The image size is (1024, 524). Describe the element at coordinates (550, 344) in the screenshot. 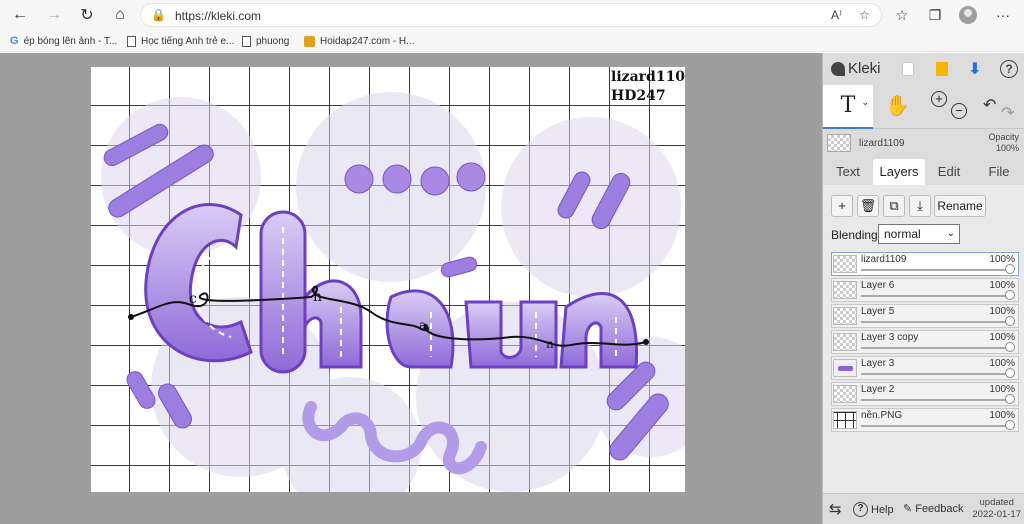

I see `svg-text: n` at that location.